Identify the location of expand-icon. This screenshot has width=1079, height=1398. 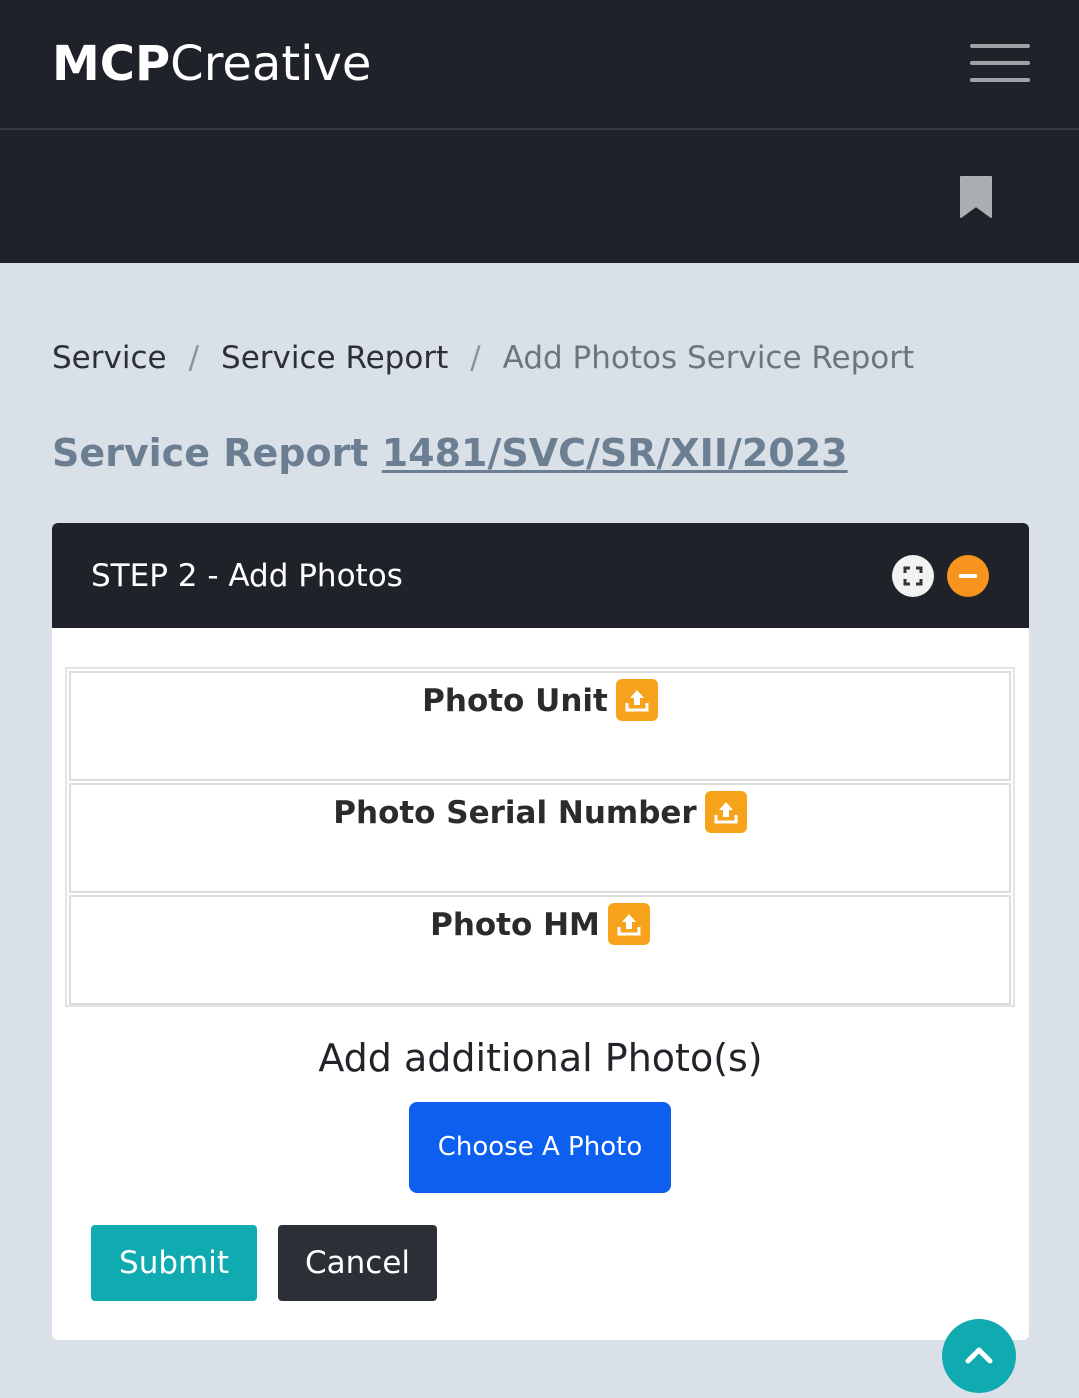
(913, 576).